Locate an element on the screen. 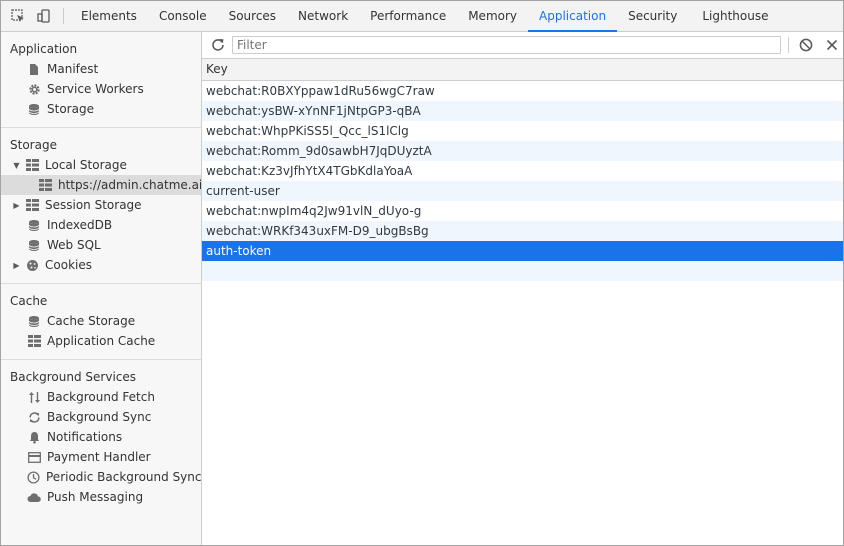 Image resolution: width=844 pixels, height=546 pixels. sidebar-item-indexeddb: IndexedDB is located at coordinates (101, 225).